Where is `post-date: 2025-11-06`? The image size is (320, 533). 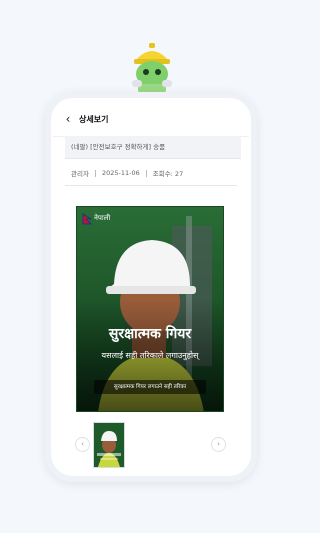
post-date: 2025-11-06 is located at coordinates (120, 173).